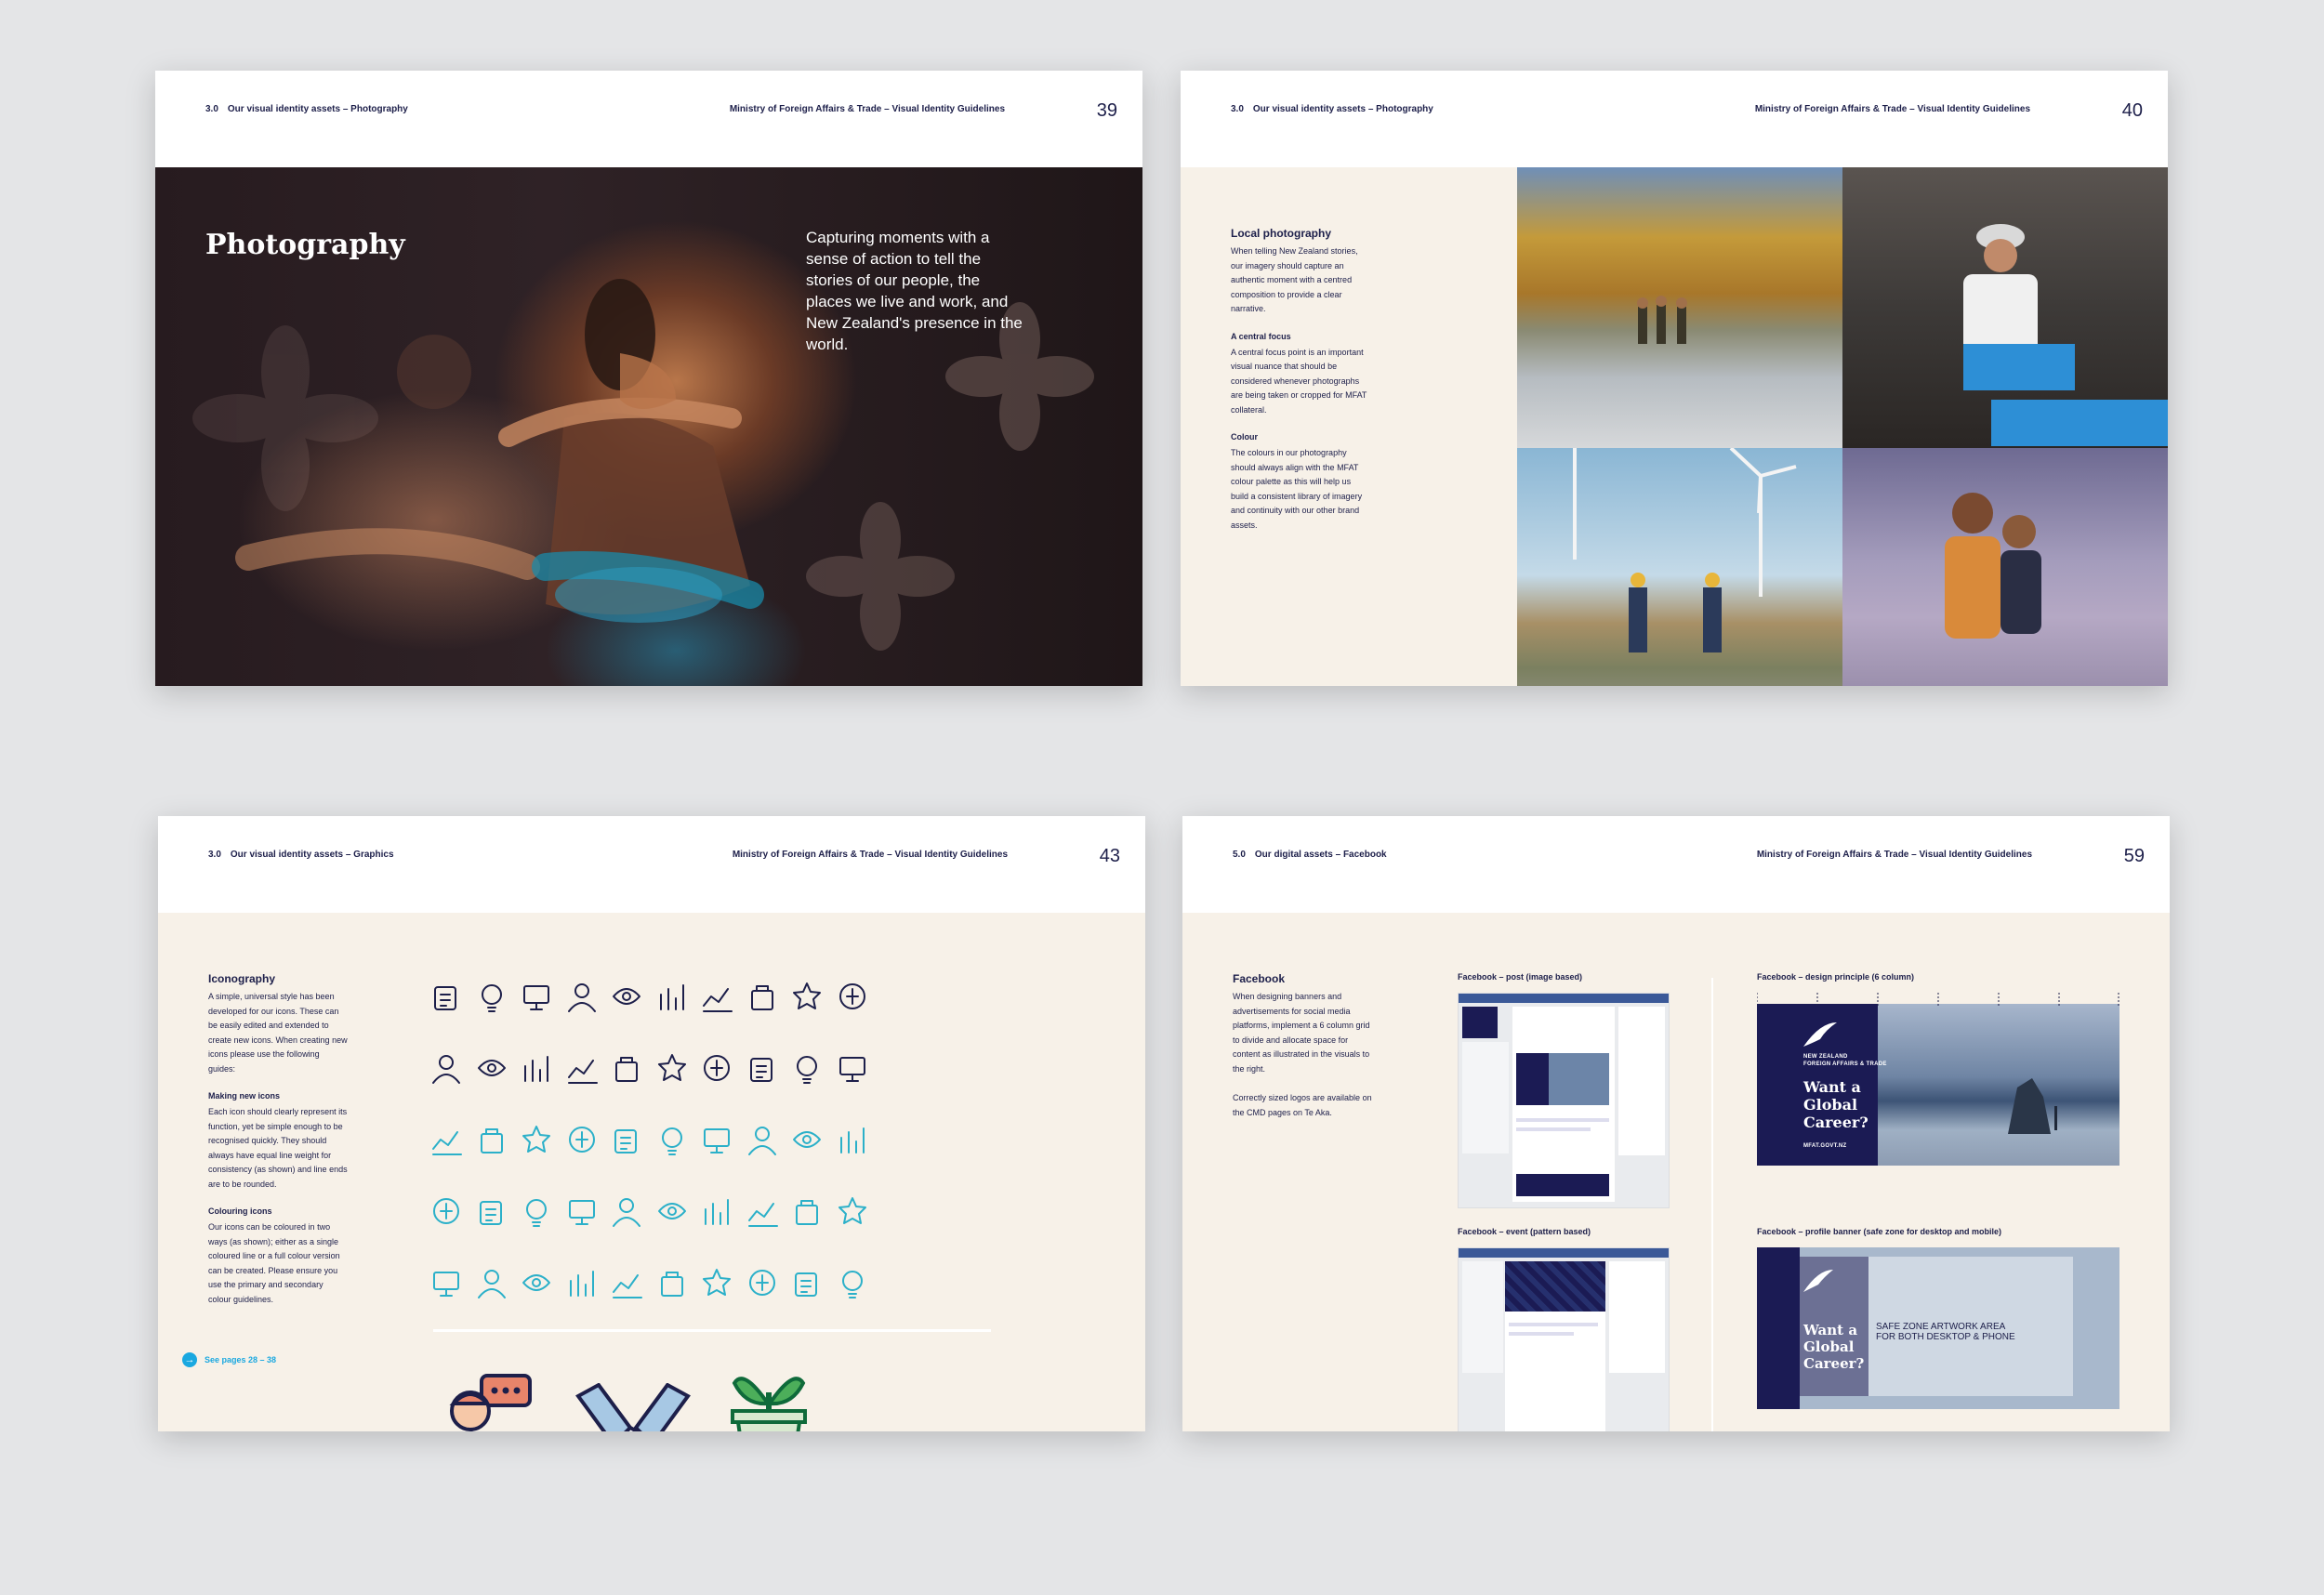  What do you see at coordinates (1520, 977) in the screenshot?
I see `caption-post: Facebook – post (image based)` at bounding box center [1520, 977].